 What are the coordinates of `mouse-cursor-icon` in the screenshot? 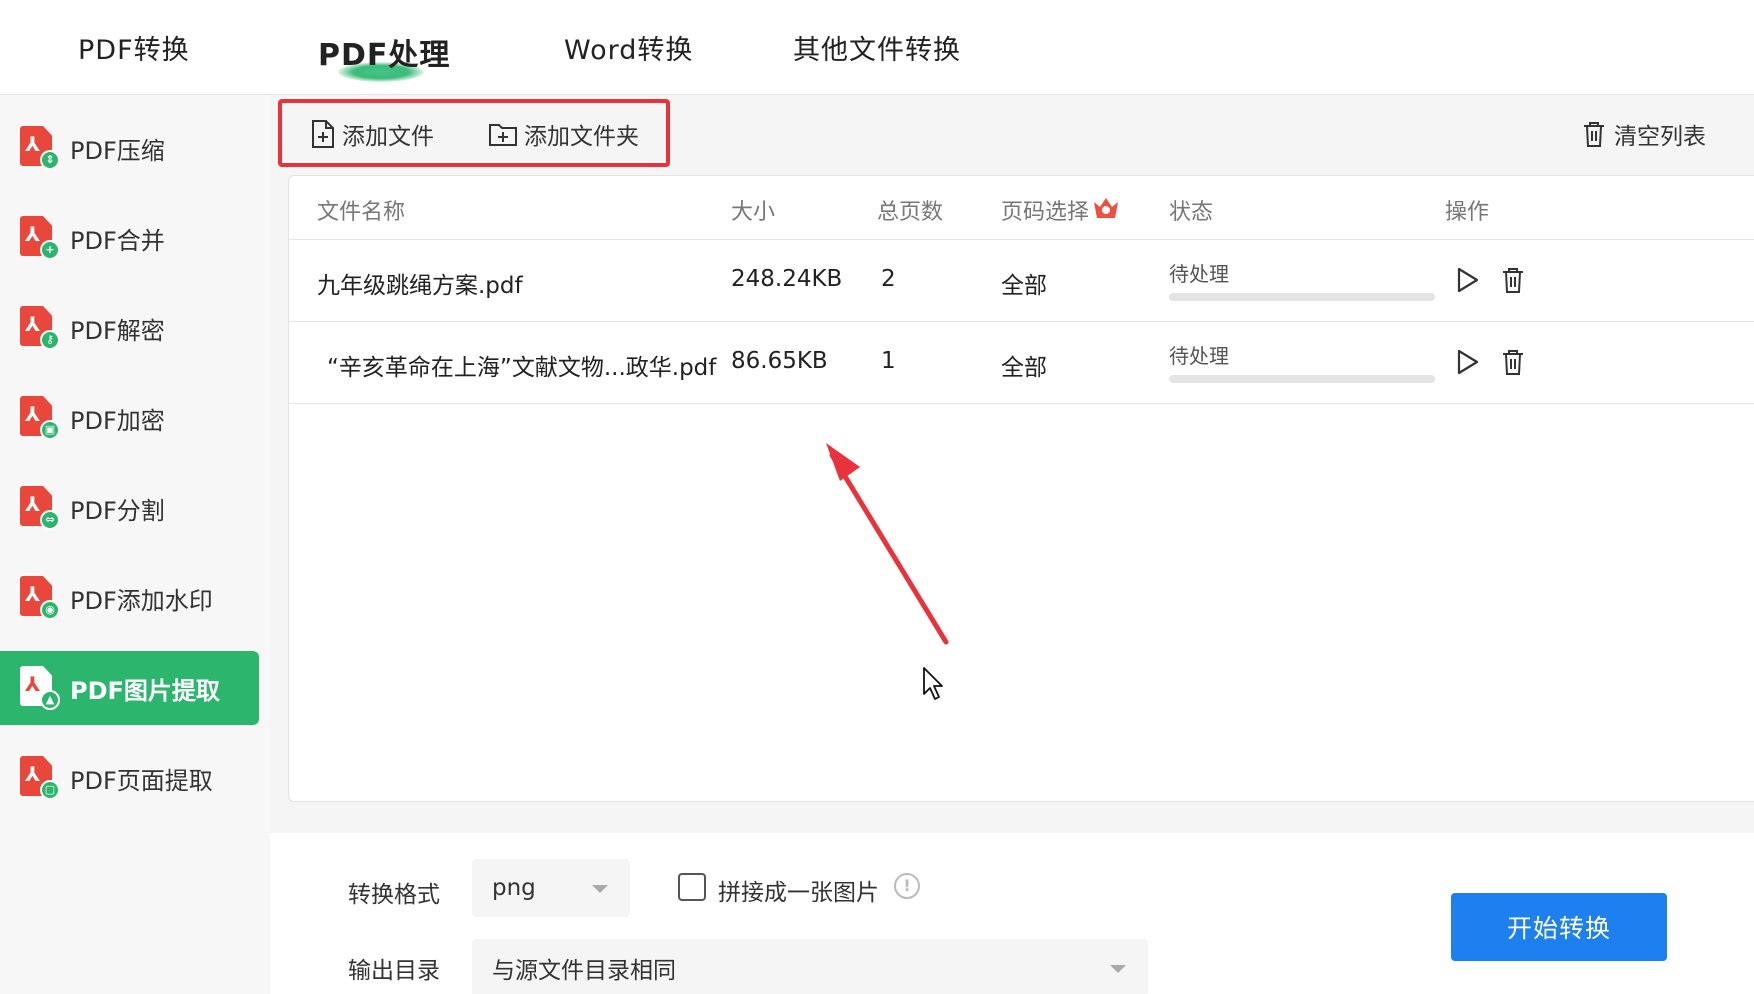 It's located at (933, 683).